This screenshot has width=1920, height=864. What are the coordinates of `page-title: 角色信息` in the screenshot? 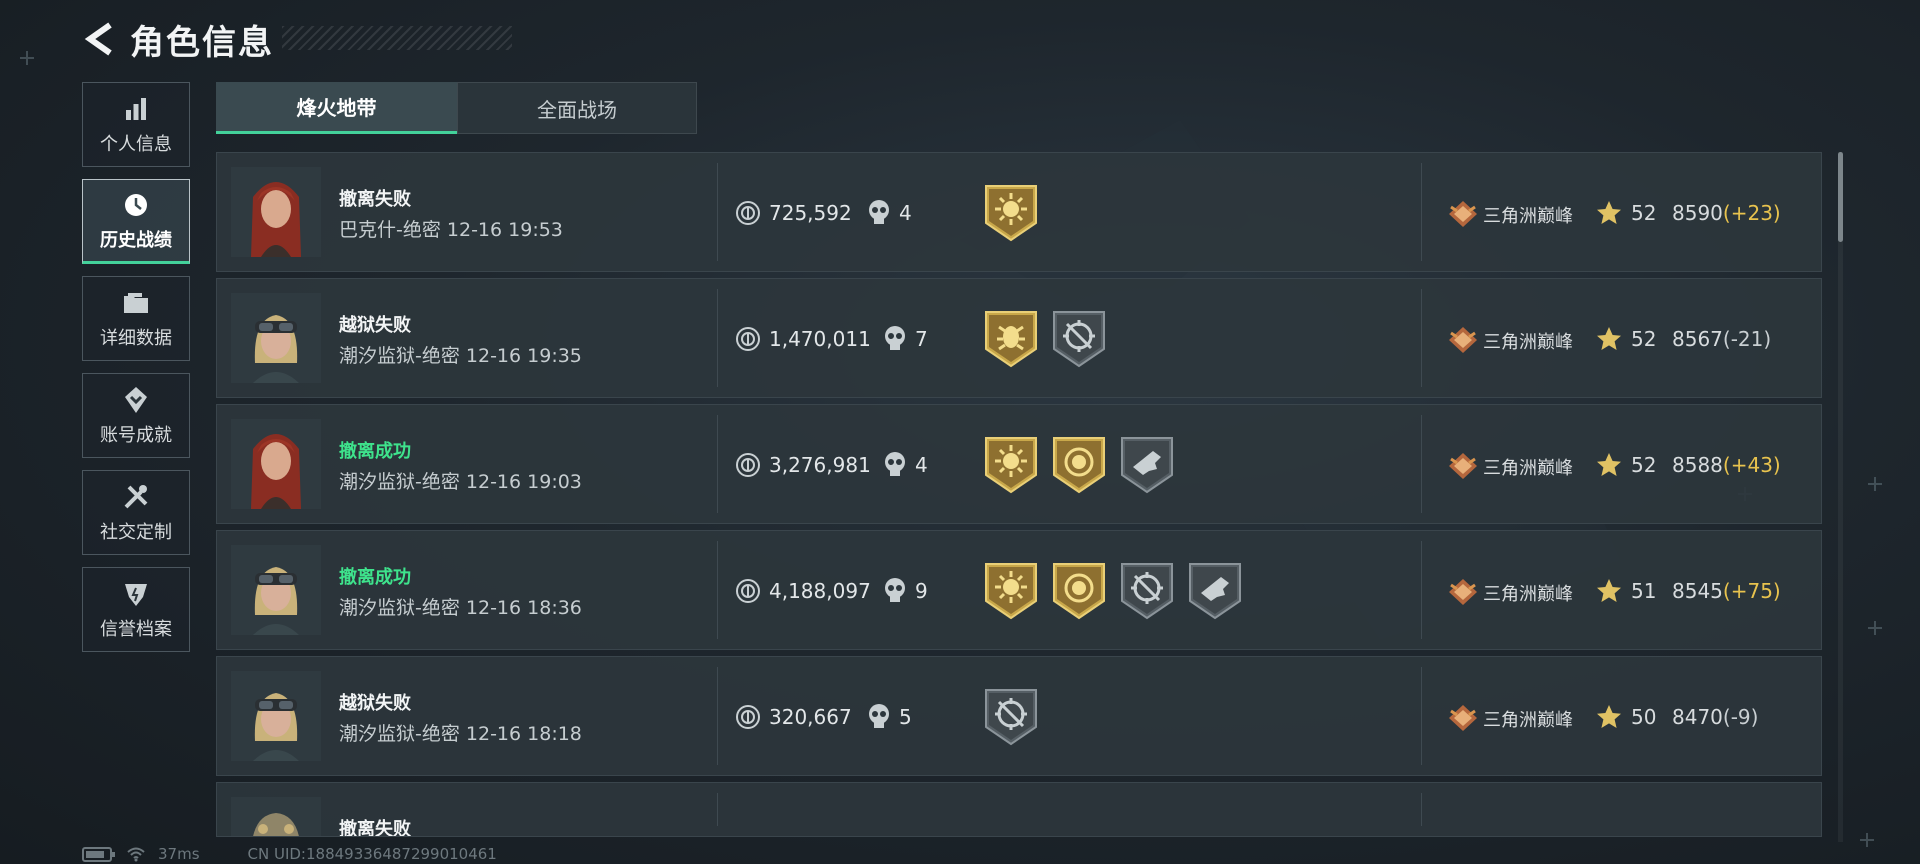 It's located at (202, 42).